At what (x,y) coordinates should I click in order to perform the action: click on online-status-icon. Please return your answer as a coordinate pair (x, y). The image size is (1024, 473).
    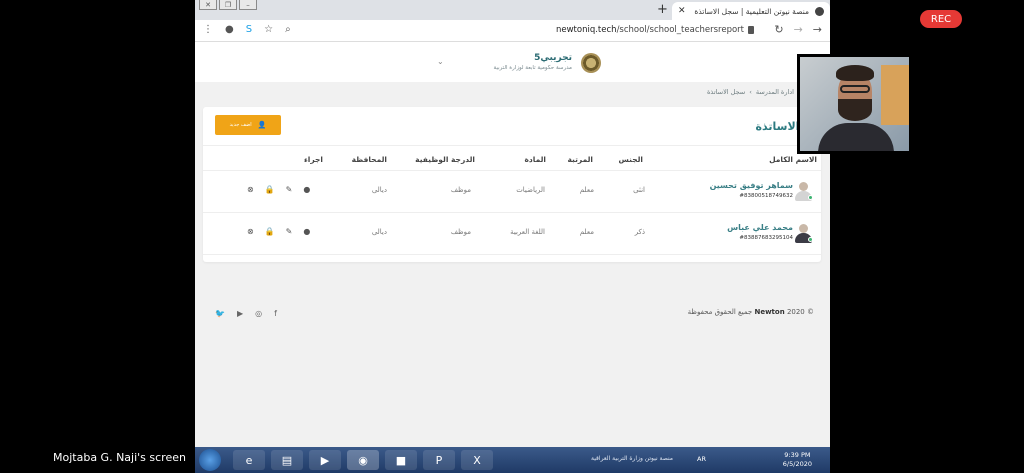
    Looking at the image, I should click on (810, 239).